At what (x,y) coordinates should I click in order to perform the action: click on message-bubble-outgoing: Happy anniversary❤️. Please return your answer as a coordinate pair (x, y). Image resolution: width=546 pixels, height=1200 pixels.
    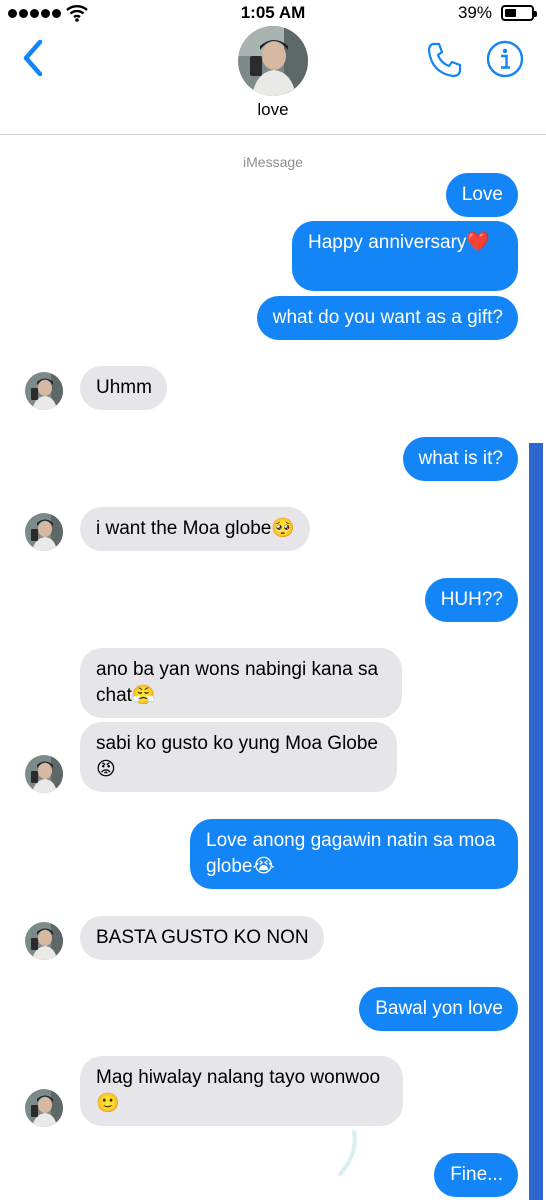
    Looking at the image, I should click on (405, 256).